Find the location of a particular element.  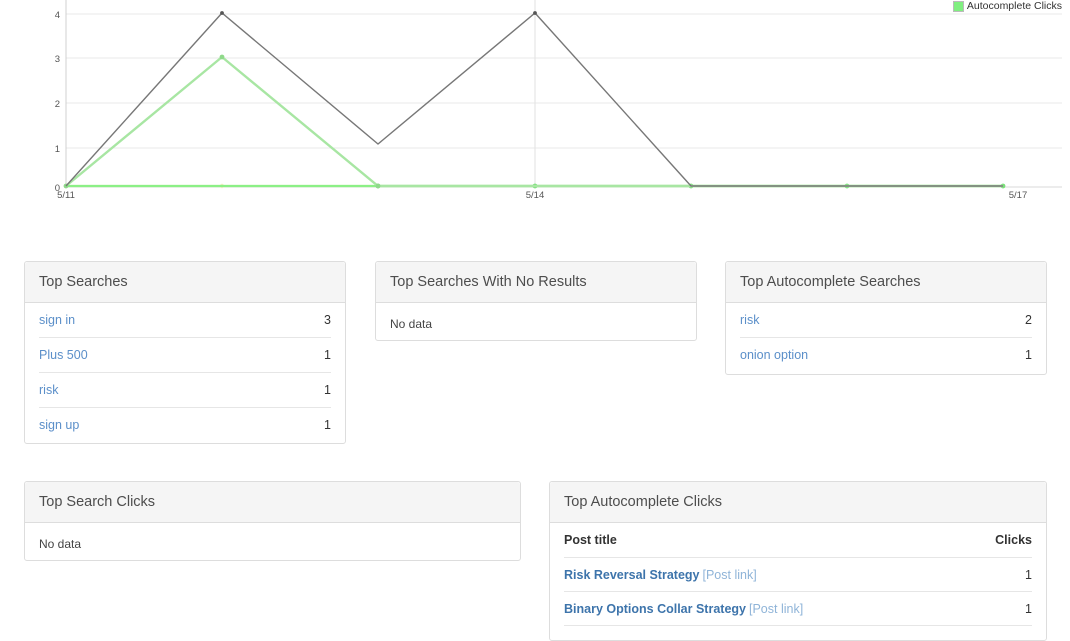

chart-axes is located at coordinates (300, 93).